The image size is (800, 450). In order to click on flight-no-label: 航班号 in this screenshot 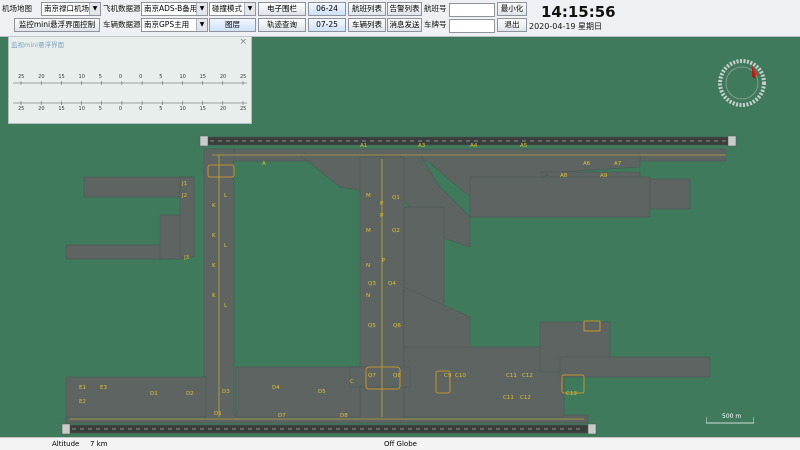, I will do `click(435, 8)`.